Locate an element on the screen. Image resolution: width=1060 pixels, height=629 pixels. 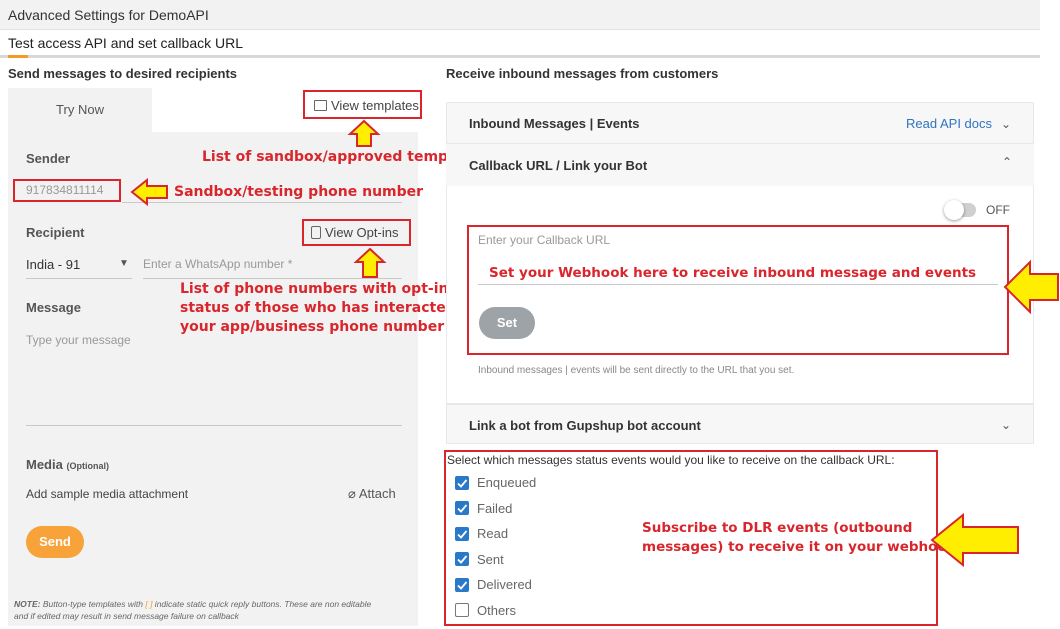
arrow-up-templates is located at coordinates (364, 133).